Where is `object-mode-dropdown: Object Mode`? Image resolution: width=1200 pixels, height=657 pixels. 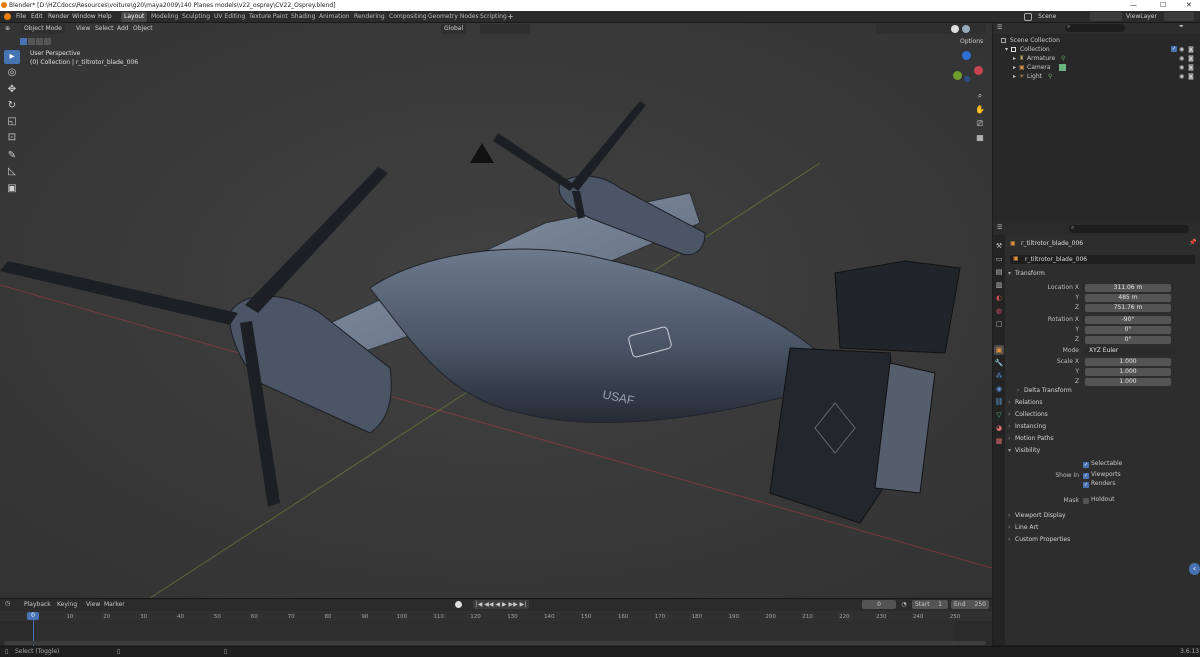
object-mode-dropdown: Object Mode is located at coordinates (43, 29).